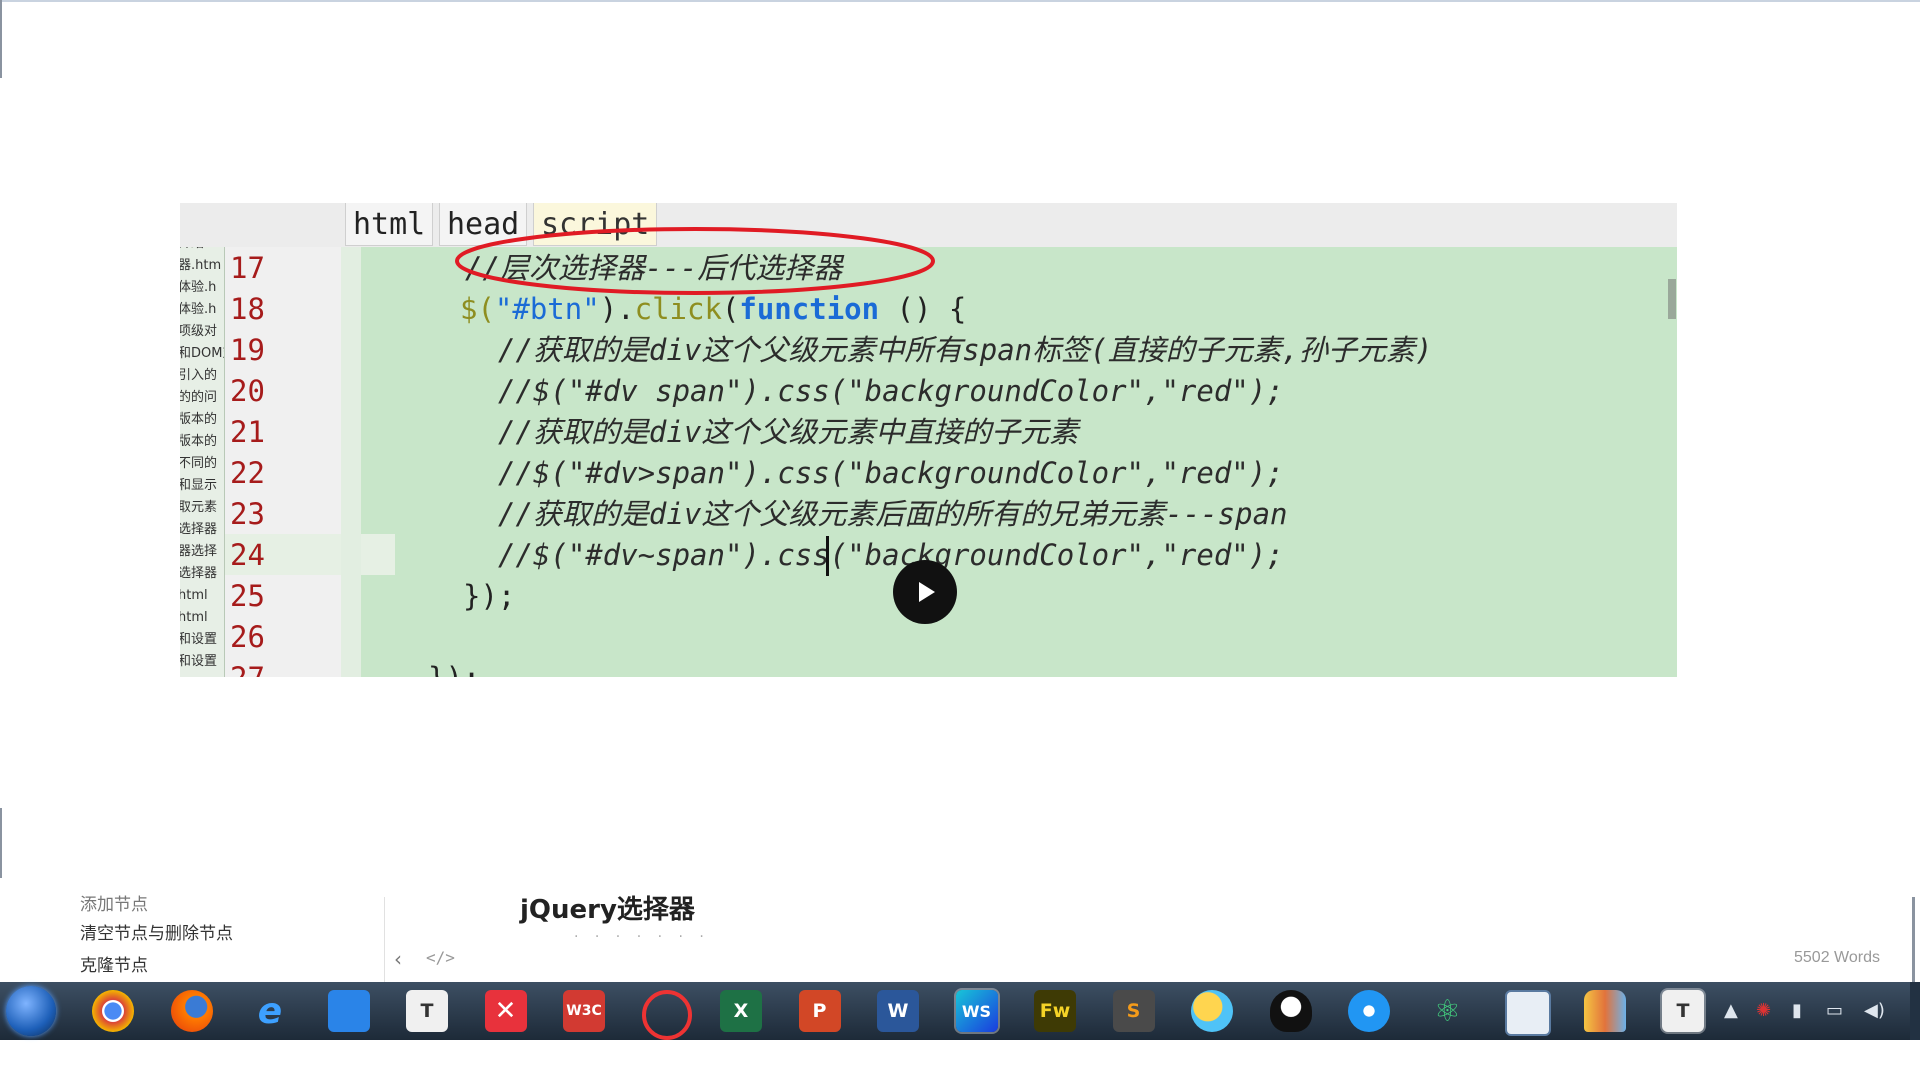 The width and height of the screenshot is (1920, 1080). I want to click on feiq-icon, so click(348, 1011).